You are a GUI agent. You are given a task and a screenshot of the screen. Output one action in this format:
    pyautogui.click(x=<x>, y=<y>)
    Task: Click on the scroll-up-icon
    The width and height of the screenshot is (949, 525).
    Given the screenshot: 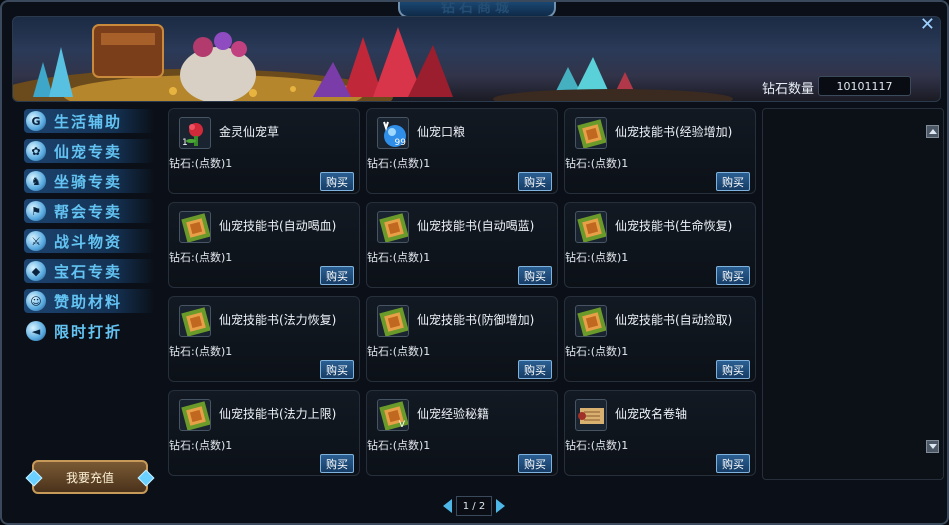 What is the action you would take?
    pyautogui.click(x=932, y=131)
    